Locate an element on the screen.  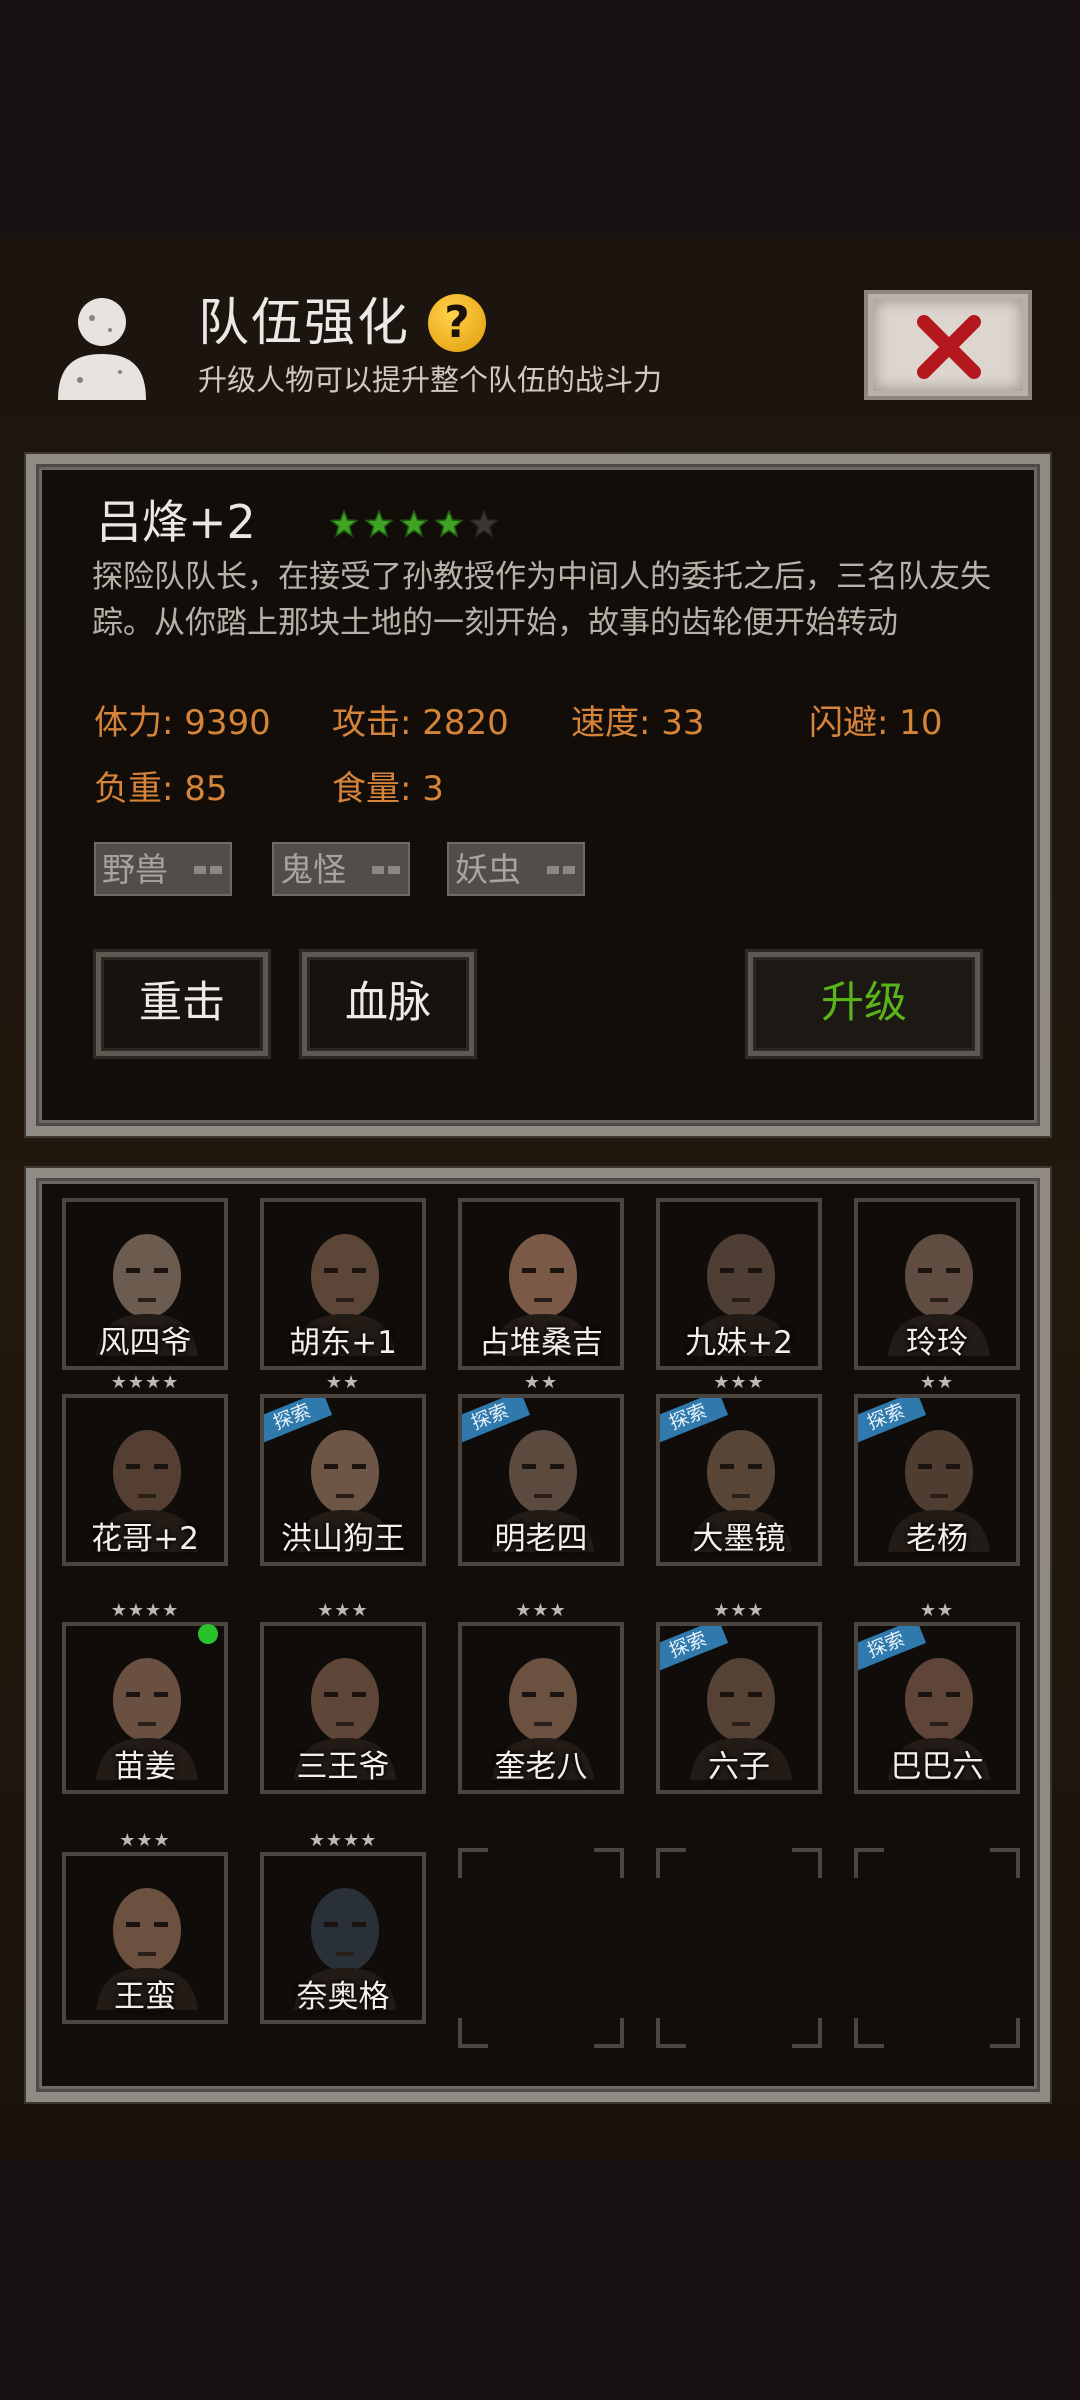
page-title: 队伍强化 is located at coordinates (304, 323).